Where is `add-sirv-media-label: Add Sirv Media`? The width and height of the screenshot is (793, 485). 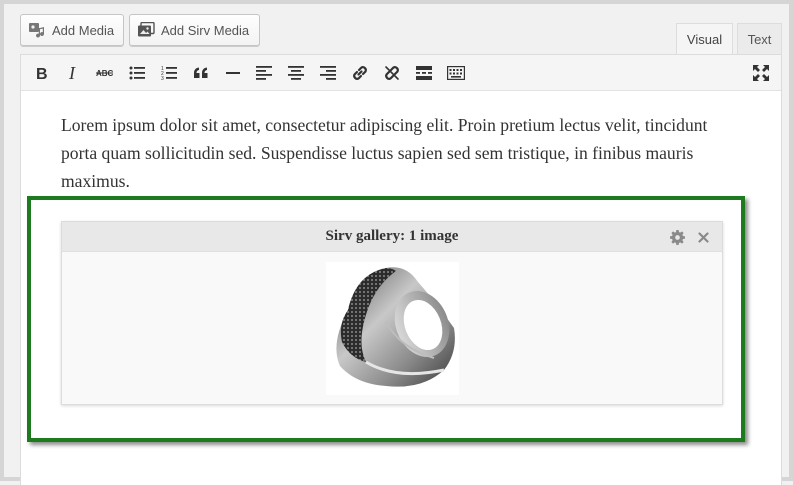
add-sirv-media-label: Add Sirv Media is located at coordinates (205, 30).